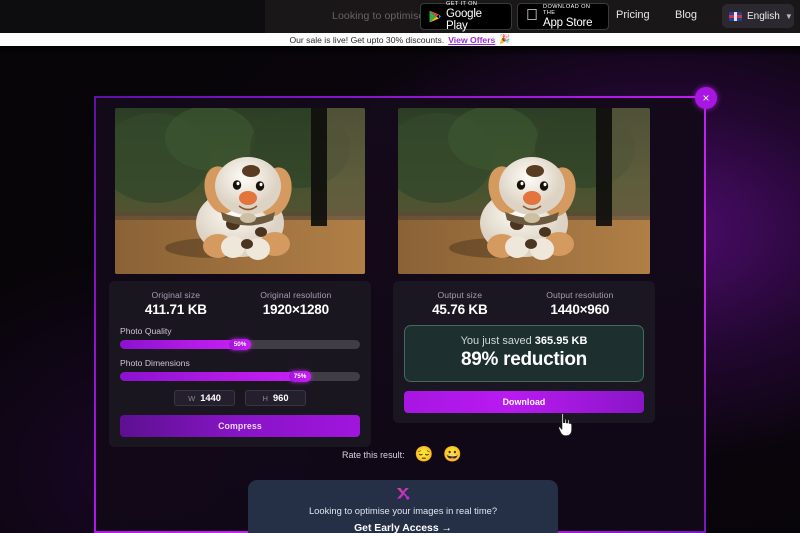 Image resolution: width=800 pixels, height=533 pixels. What do you see at coordinates (633, 15) in the screenshot?
I see `nav-link-pricing: Pricing` at bounding box center [633, 15].